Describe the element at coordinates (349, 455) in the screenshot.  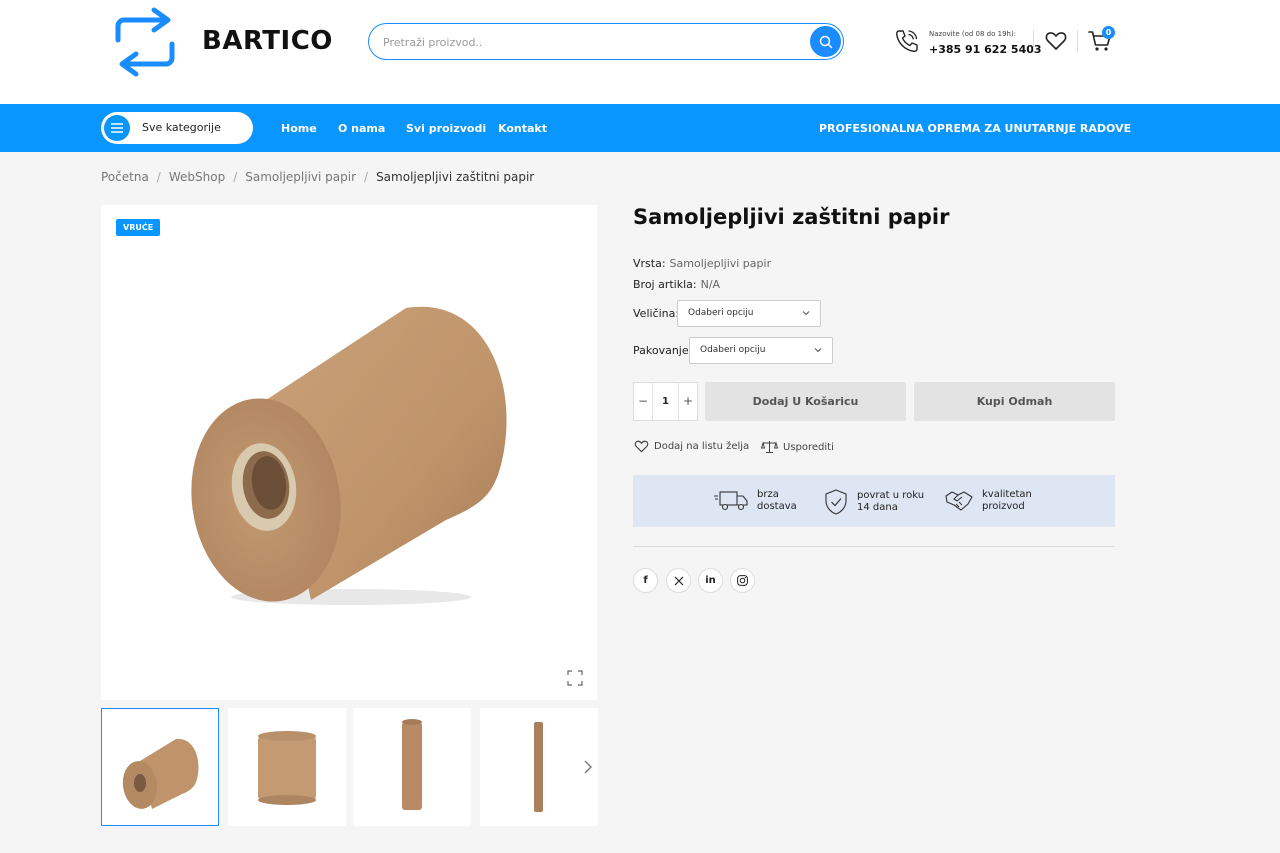
I see `paper-roll-image` at that location.